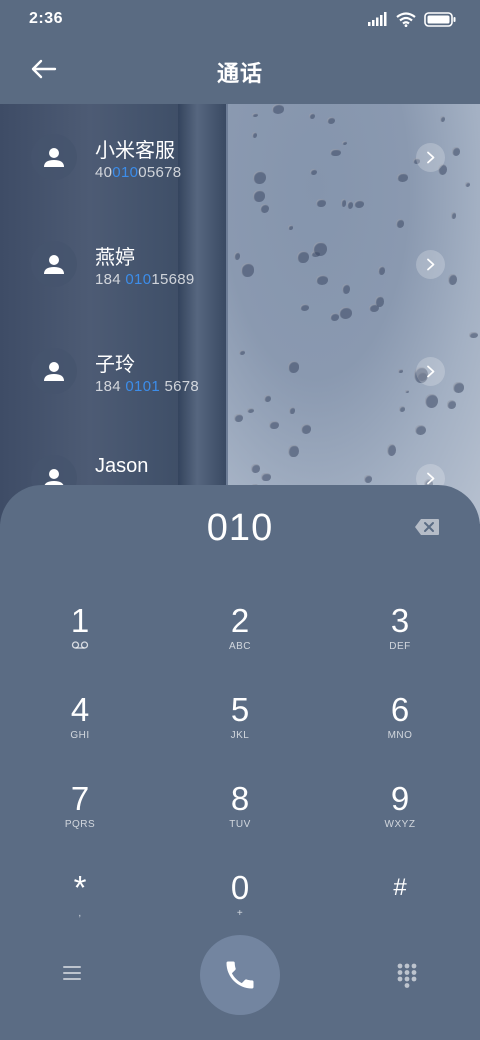 This screenshot has width=480, height=1040. Describe the element at coordinates (240, 52) in the screenshot. I see `app-header: 2:36 通话` at that location.